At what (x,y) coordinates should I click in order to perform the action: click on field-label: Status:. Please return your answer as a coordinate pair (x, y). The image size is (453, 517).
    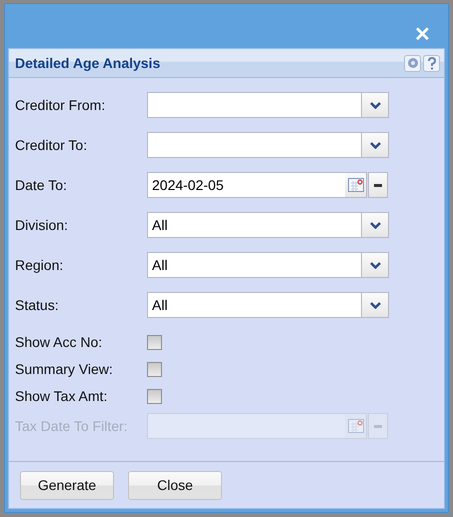
    Looking at the image, I should click on (37, 305).